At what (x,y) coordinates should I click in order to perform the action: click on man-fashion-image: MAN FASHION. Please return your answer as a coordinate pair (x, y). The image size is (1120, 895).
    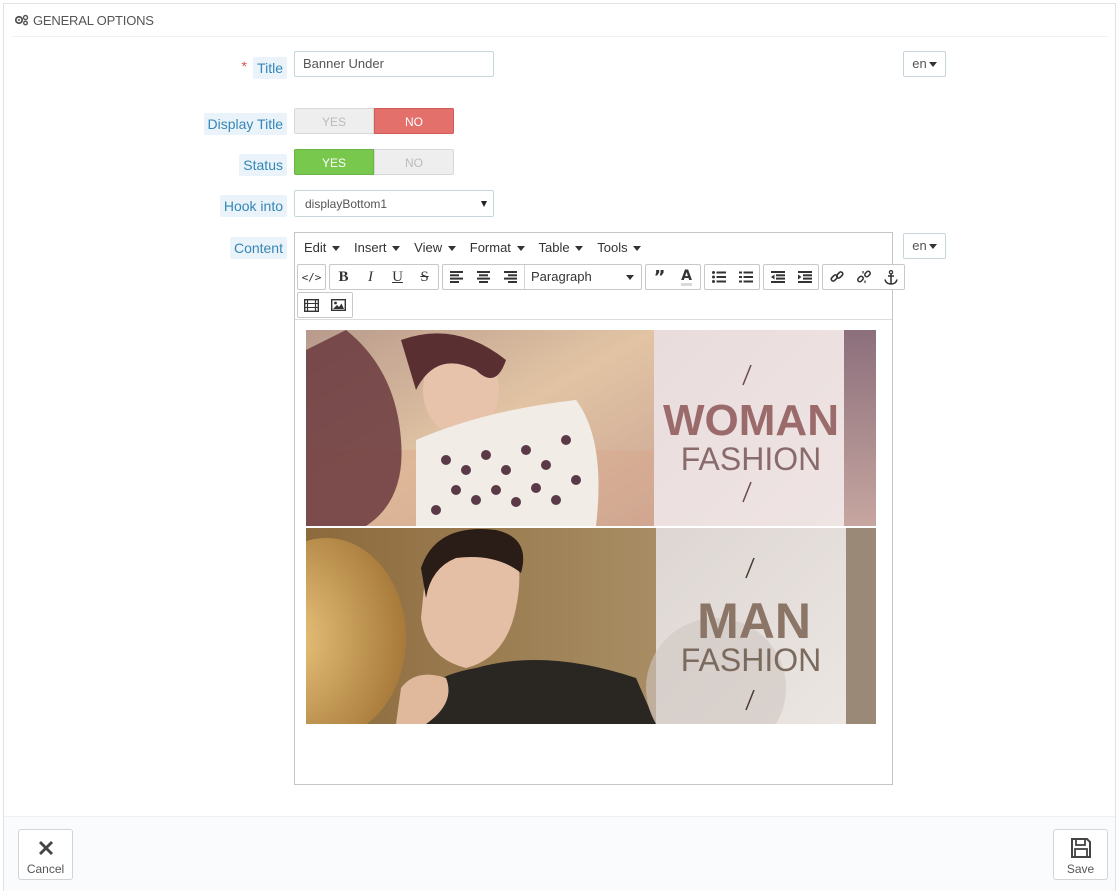
    Looking at the image, I should click on (591, 626).